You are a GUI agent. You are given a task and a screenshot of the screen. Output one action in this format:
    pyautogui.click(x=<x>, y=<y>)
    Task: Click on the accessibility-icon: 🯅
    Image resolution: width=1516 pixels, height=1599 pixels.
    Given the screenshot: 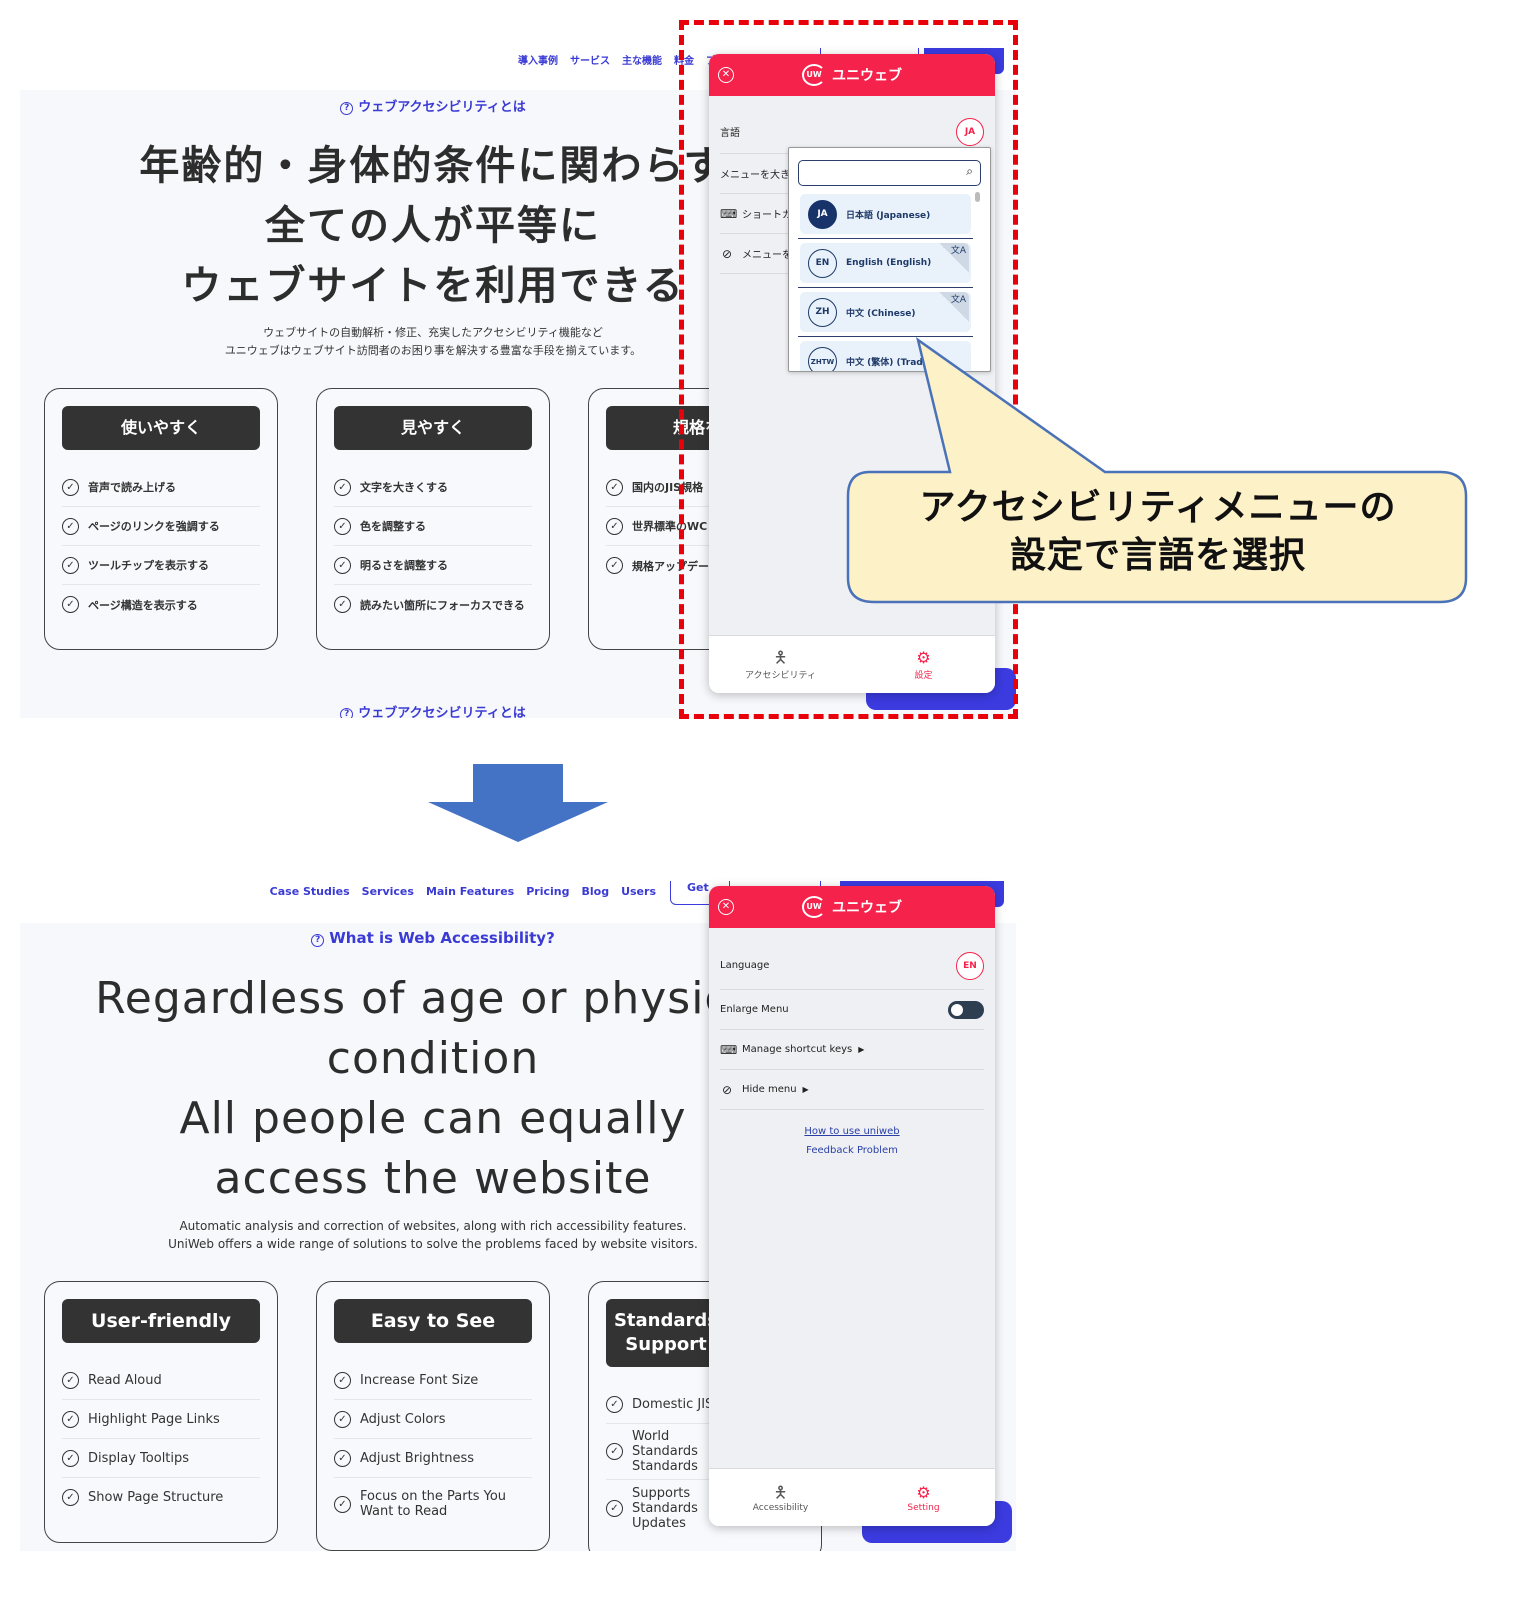 What is the action you would take?
    pyautogui.click(x=780, y=1492)
    